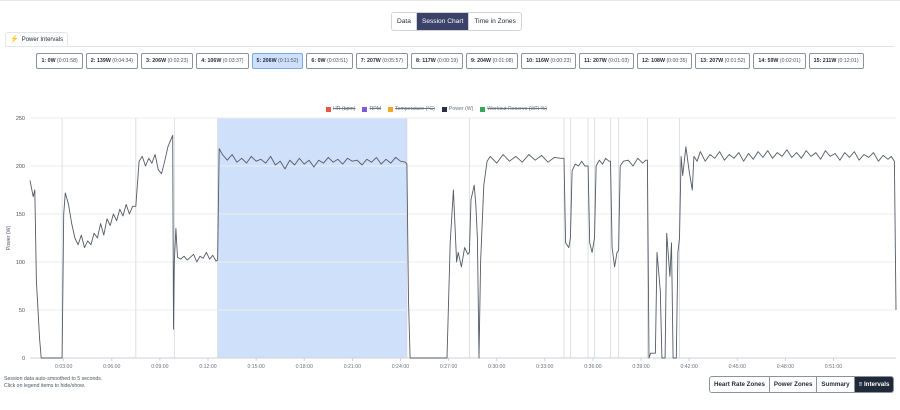  What do you see at coordinates (20, 119) in the screenshot?
I see `y-tick-label: 250` at bounding box center [20, 119].